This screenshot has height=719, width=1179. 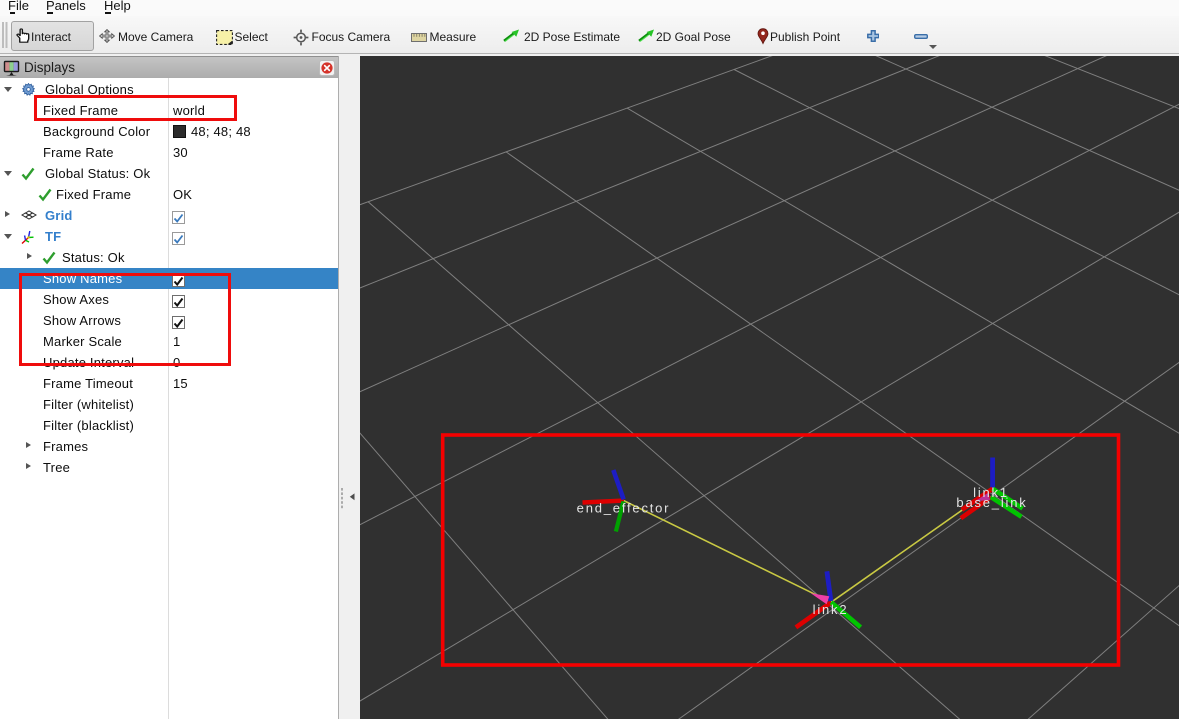 What do you see at coordinates (991, 502) in the screenshot?
I see `svg-text: base_link` at bounding box center [991, 502].